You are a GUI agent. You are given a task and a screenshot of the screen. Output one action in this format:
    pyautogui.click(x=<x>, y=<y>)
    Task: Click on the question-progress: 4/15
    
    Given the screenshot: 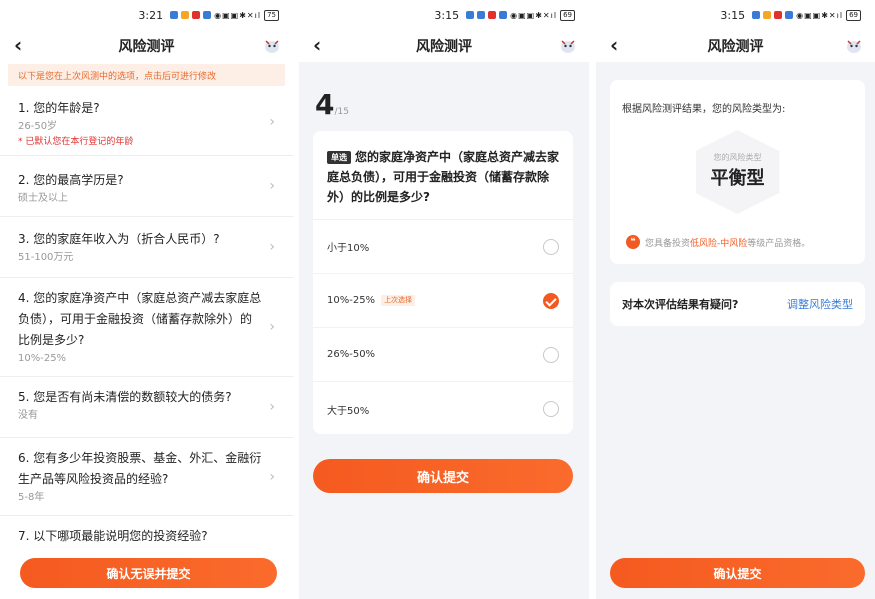 What is the action you would take?
    pyautogui.click(x=332, y=104)
    